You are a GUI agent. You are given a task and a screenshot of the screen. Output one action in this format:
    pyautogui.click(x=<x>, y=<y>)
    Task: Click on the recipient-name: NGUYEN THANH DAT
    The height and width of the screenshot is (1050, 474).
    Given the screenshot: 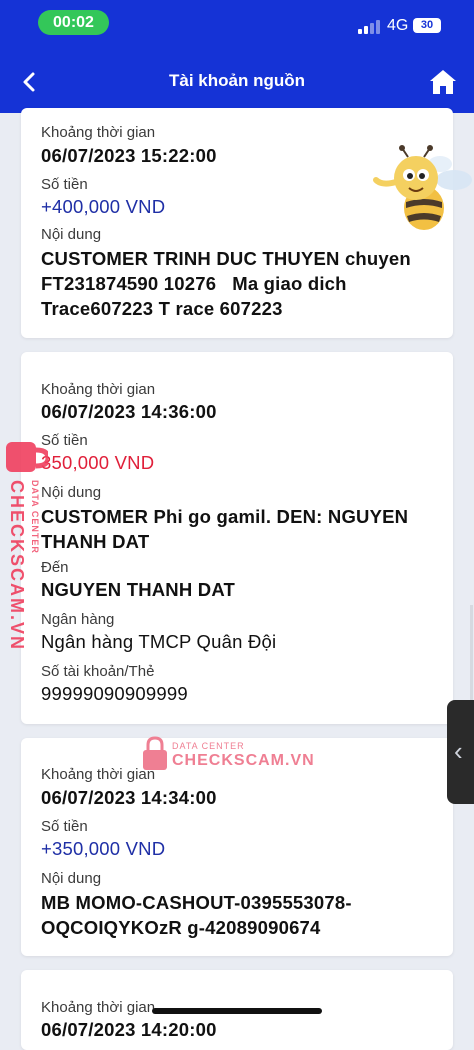 What is the action you would take?
    pyautogui.click(x=138, y=589)
    